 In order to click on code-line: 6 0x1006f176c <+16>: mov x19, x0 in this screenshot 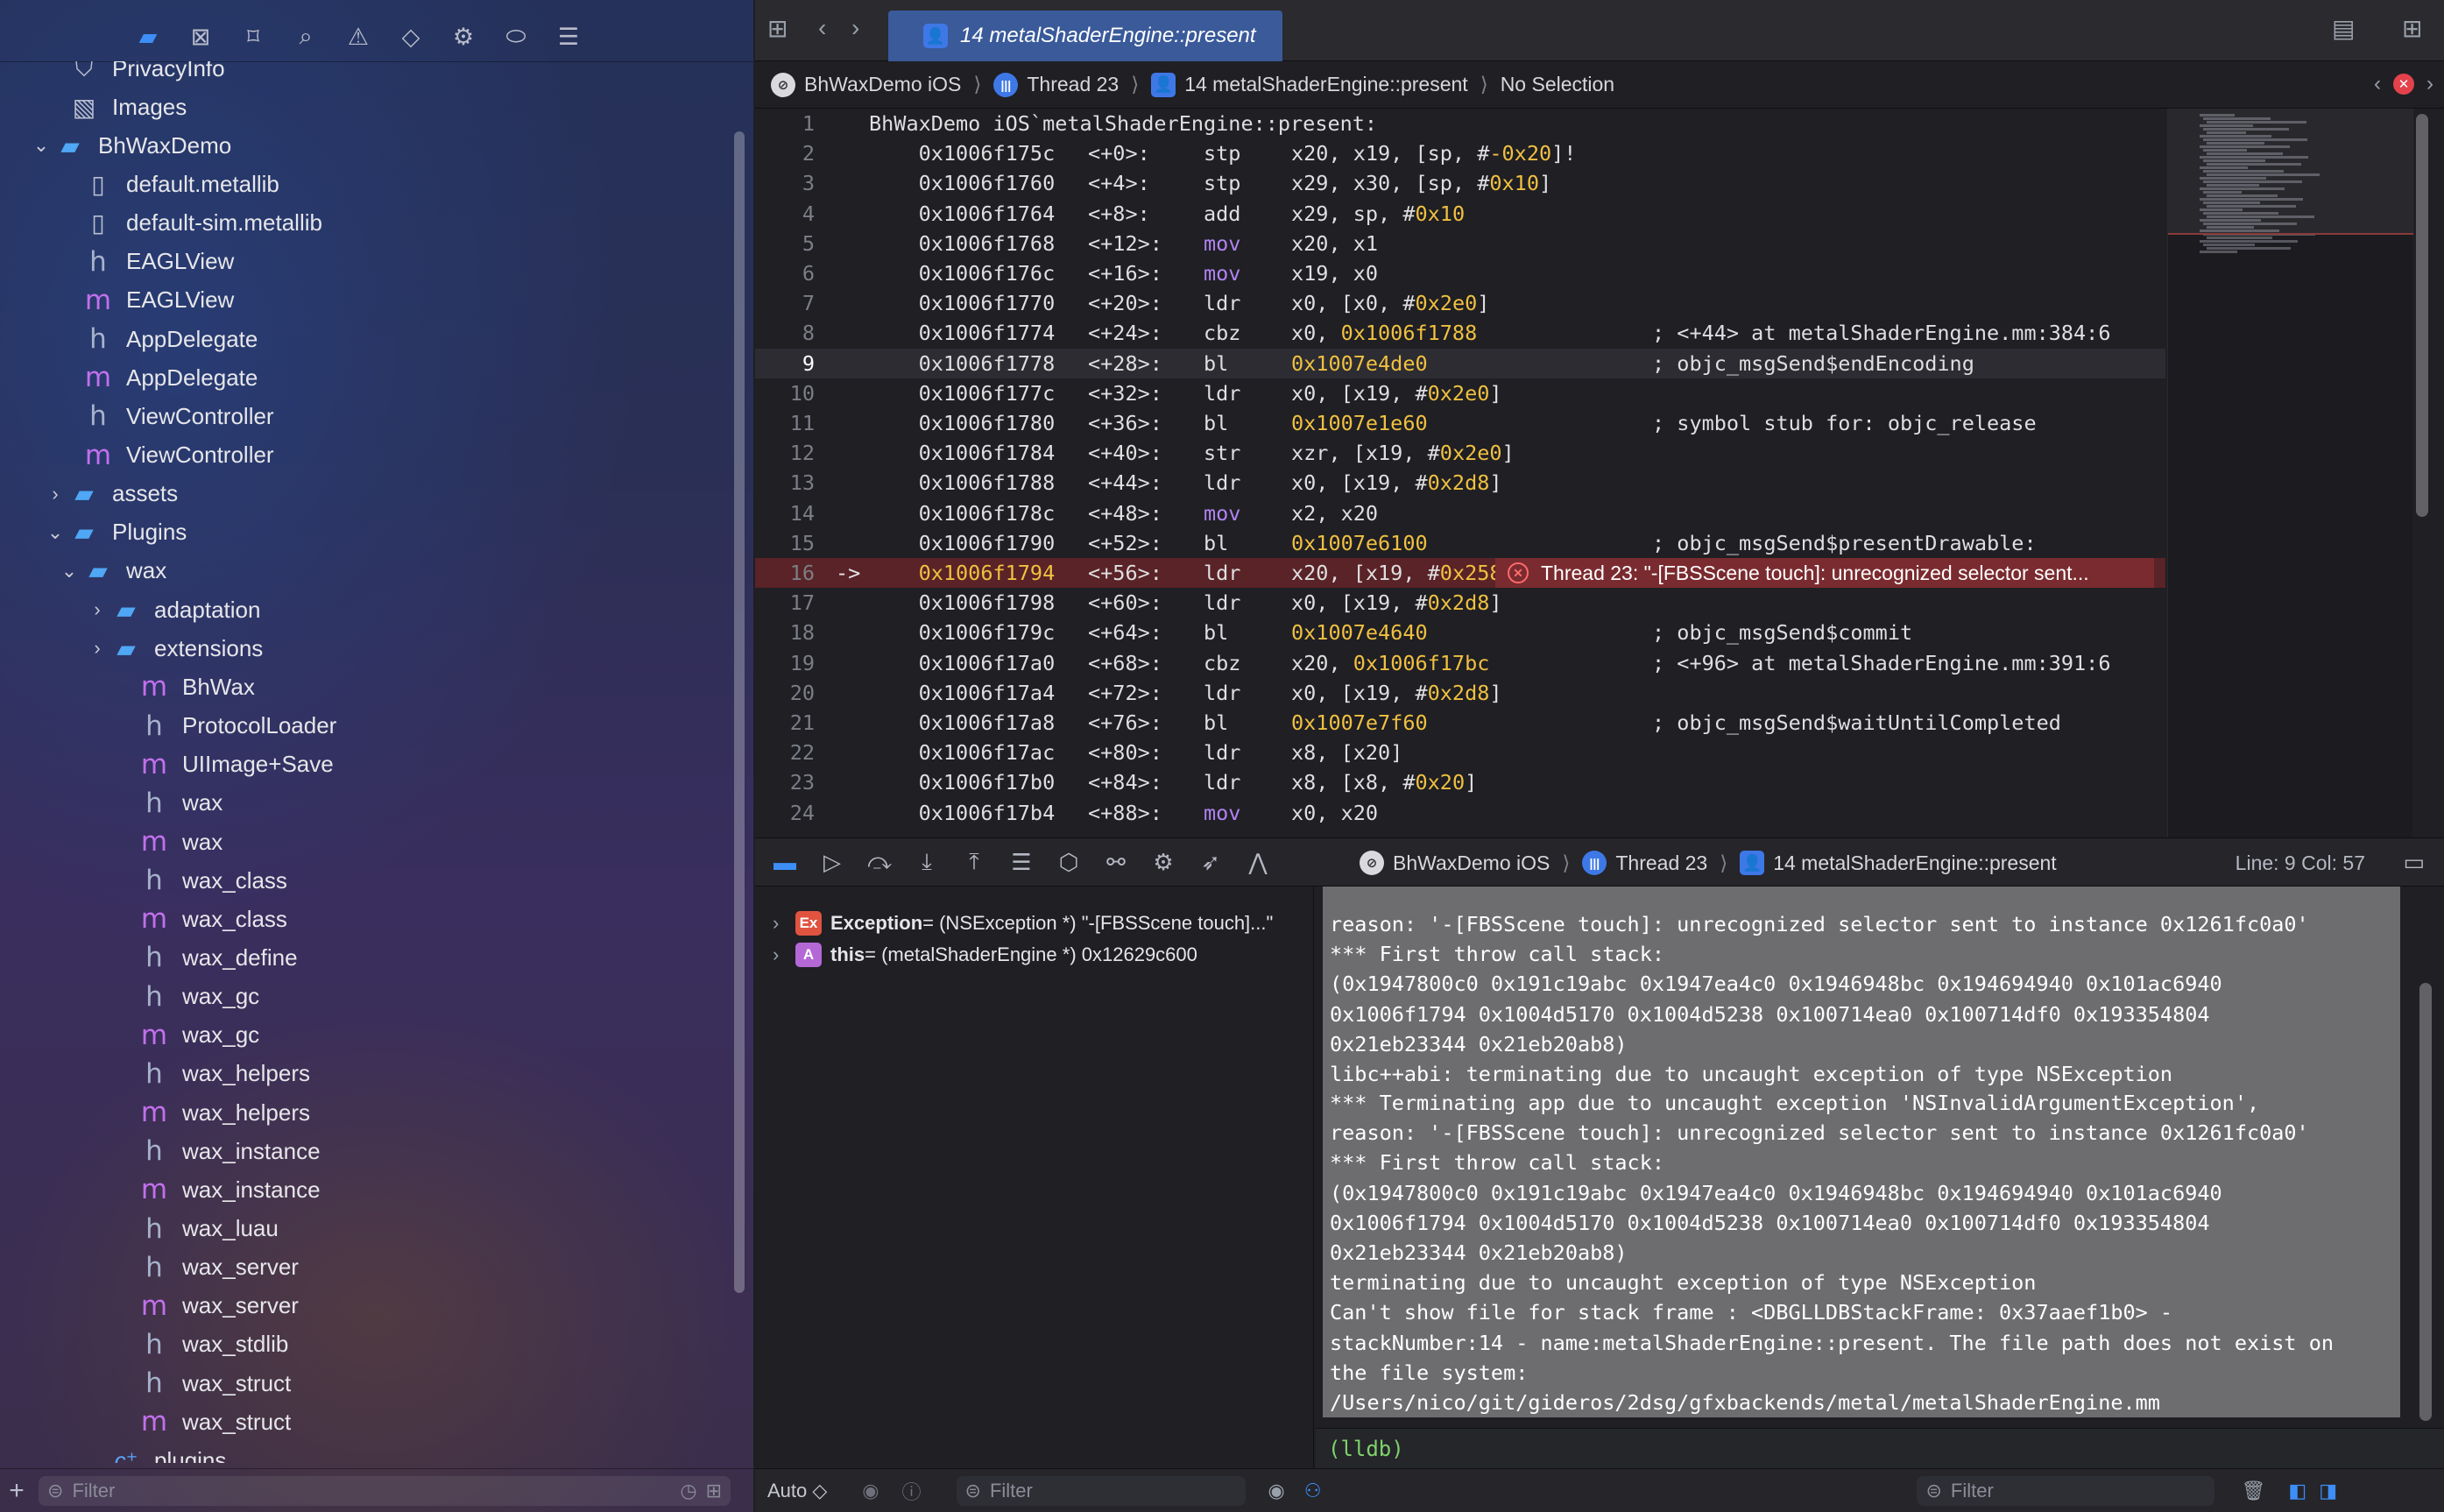, I will do `click(1460, 273)`.